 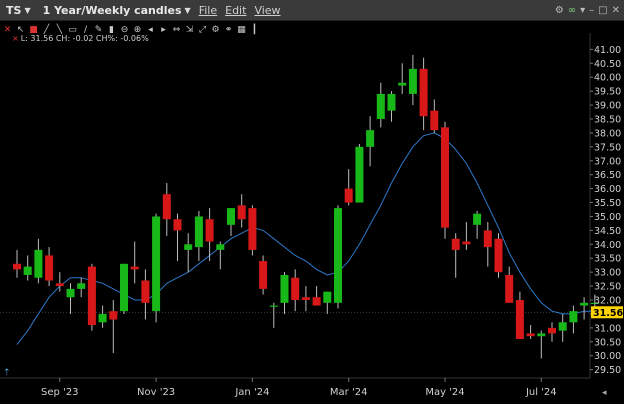 What do you see at coordinates (572, 10) in the screenshot?
I see `link-icon: ∞` at bounding box center [572, 10].